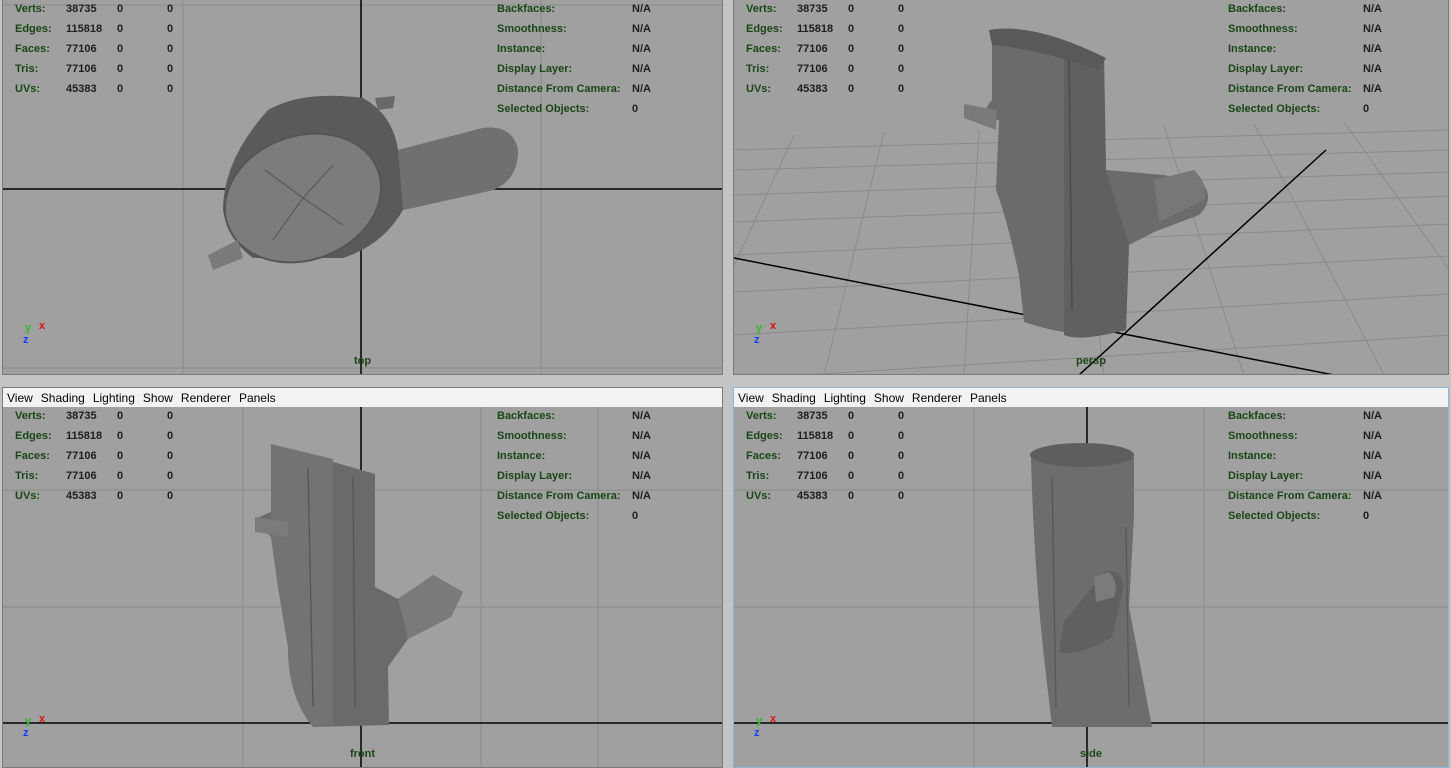 The height and width of the screenshot is (768, 1451). I want to click on camera-label: front, so click(362, 754).